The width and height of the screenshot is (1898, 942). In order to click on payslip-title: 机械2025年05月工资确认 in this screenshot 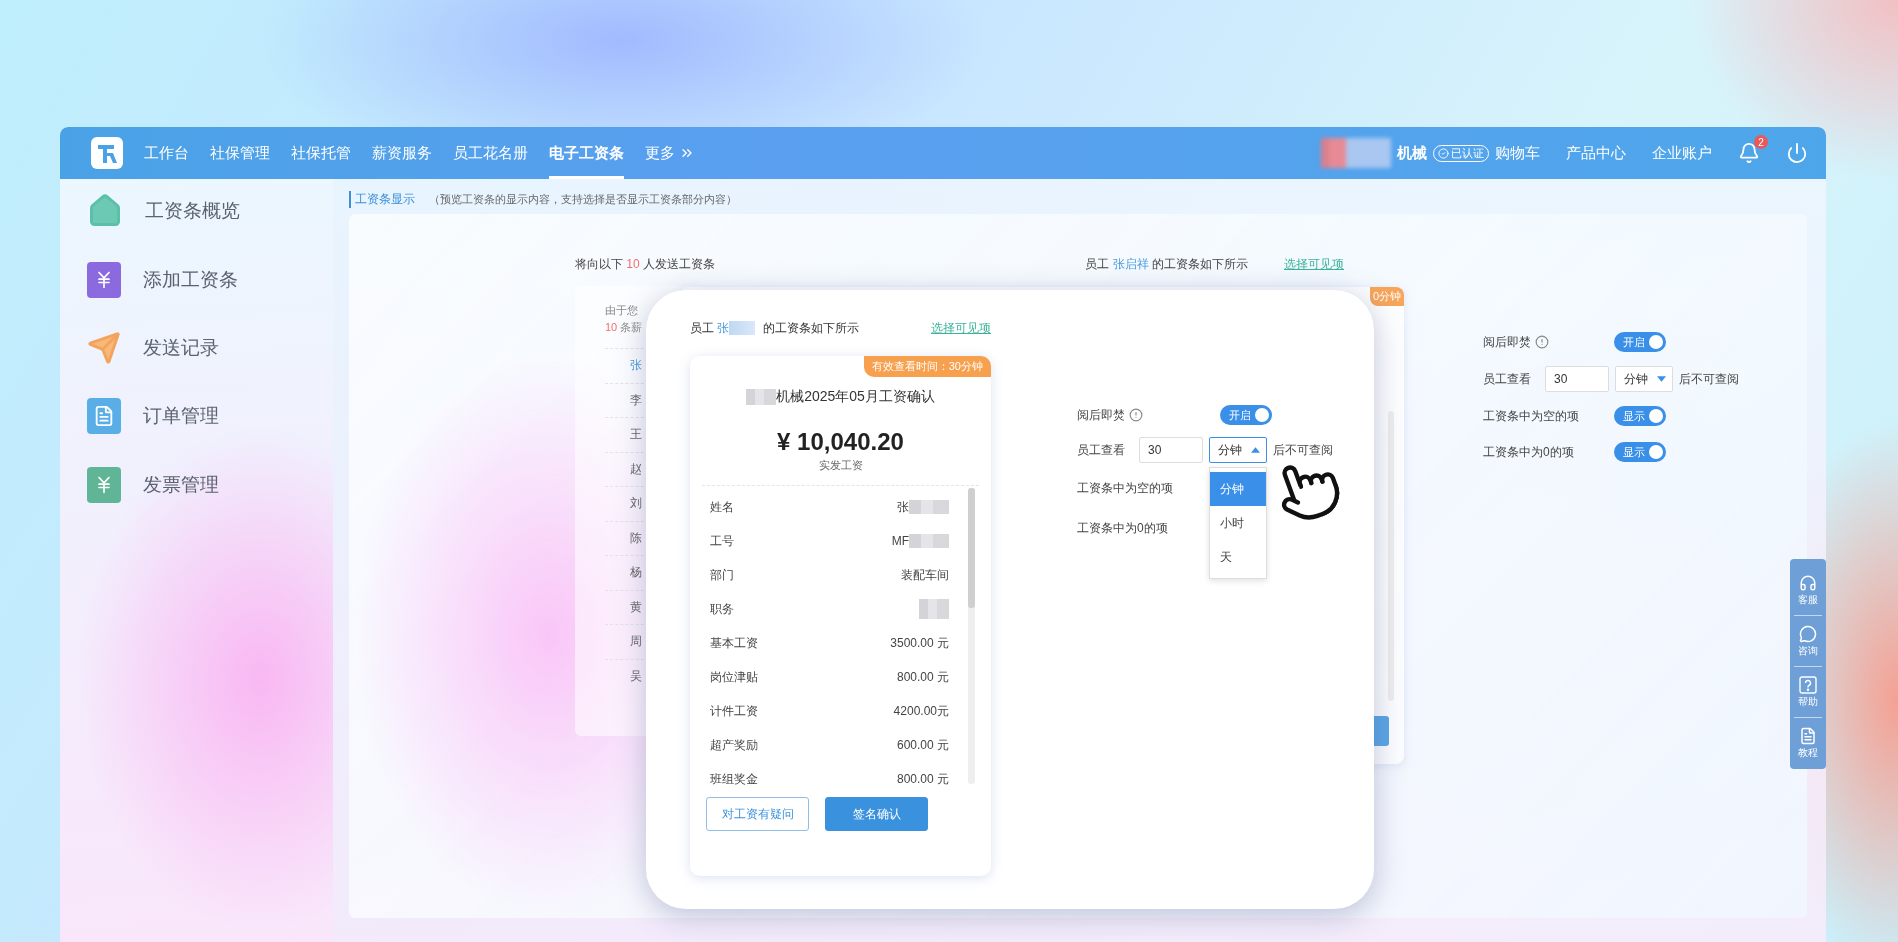, I will do `click(855, 397)`.